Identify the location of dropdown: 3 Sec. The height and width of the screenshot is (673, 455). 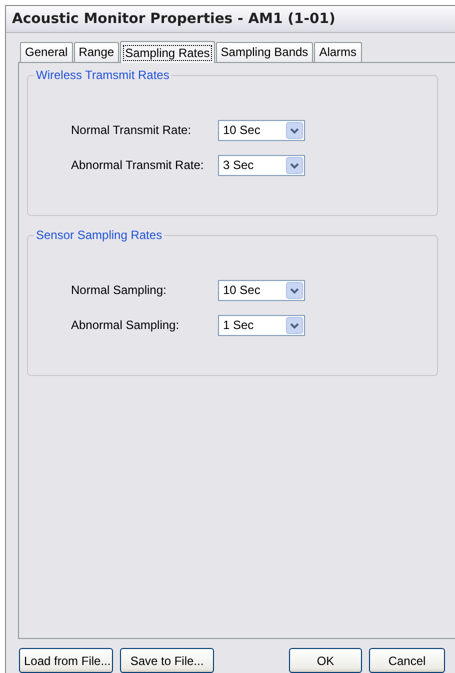
(261, 165).